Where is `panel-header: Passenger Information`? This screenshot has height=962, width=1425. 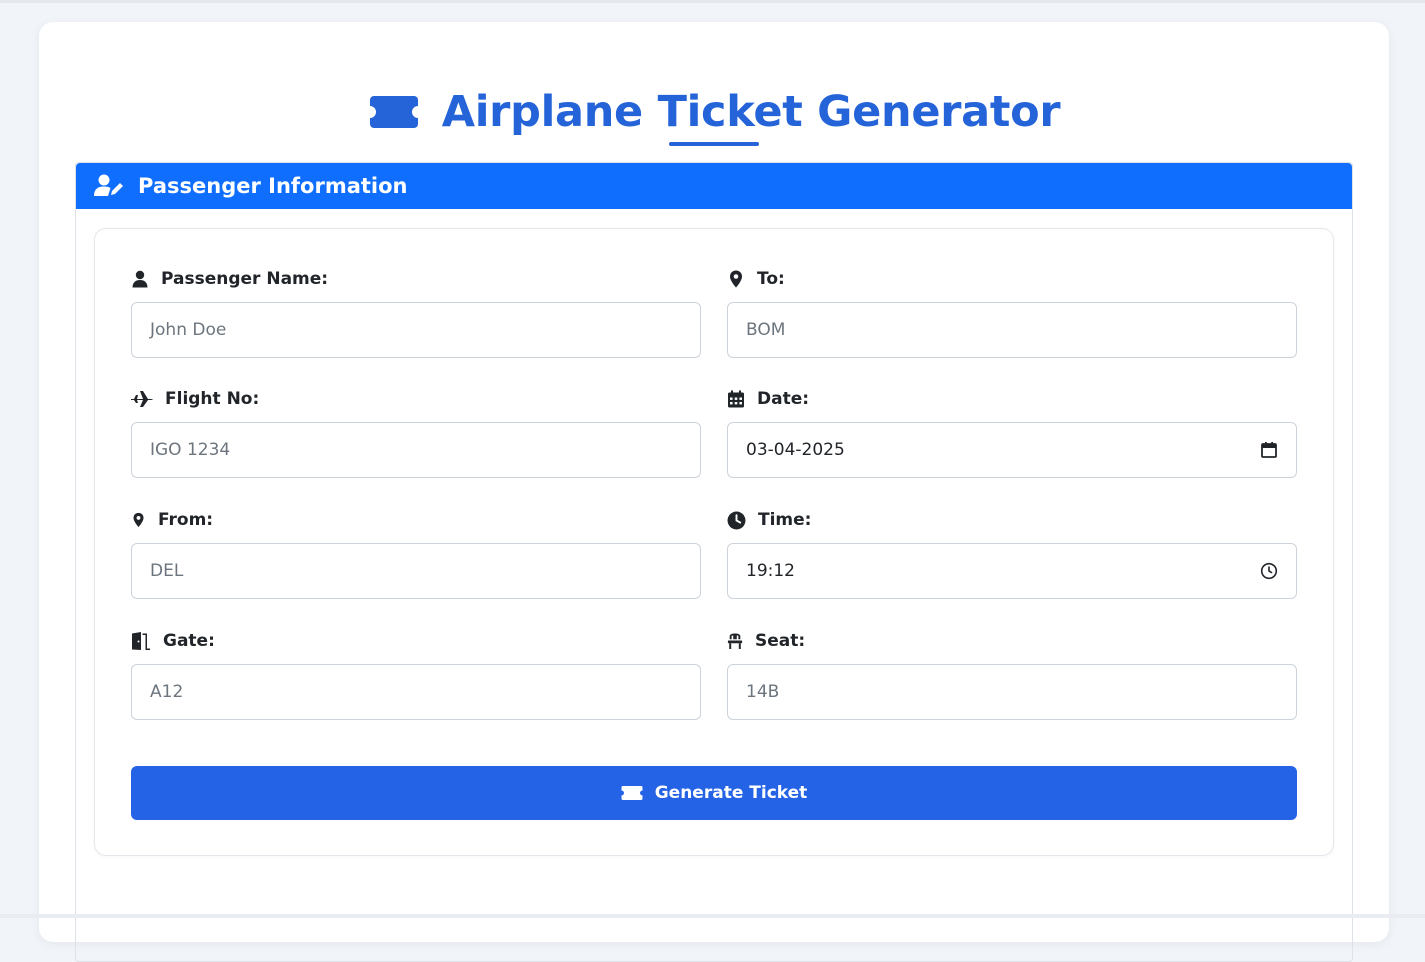
panel-header: Passenger Information is located at coordinates (714, 186).